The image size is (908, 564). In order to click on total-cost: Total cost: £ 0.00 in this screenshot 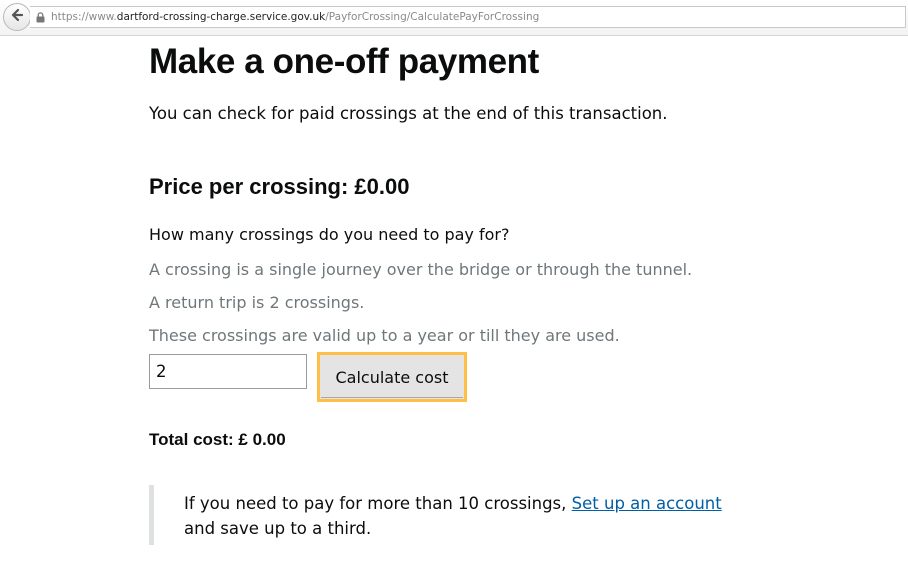, I will do `click(217, 439)`.